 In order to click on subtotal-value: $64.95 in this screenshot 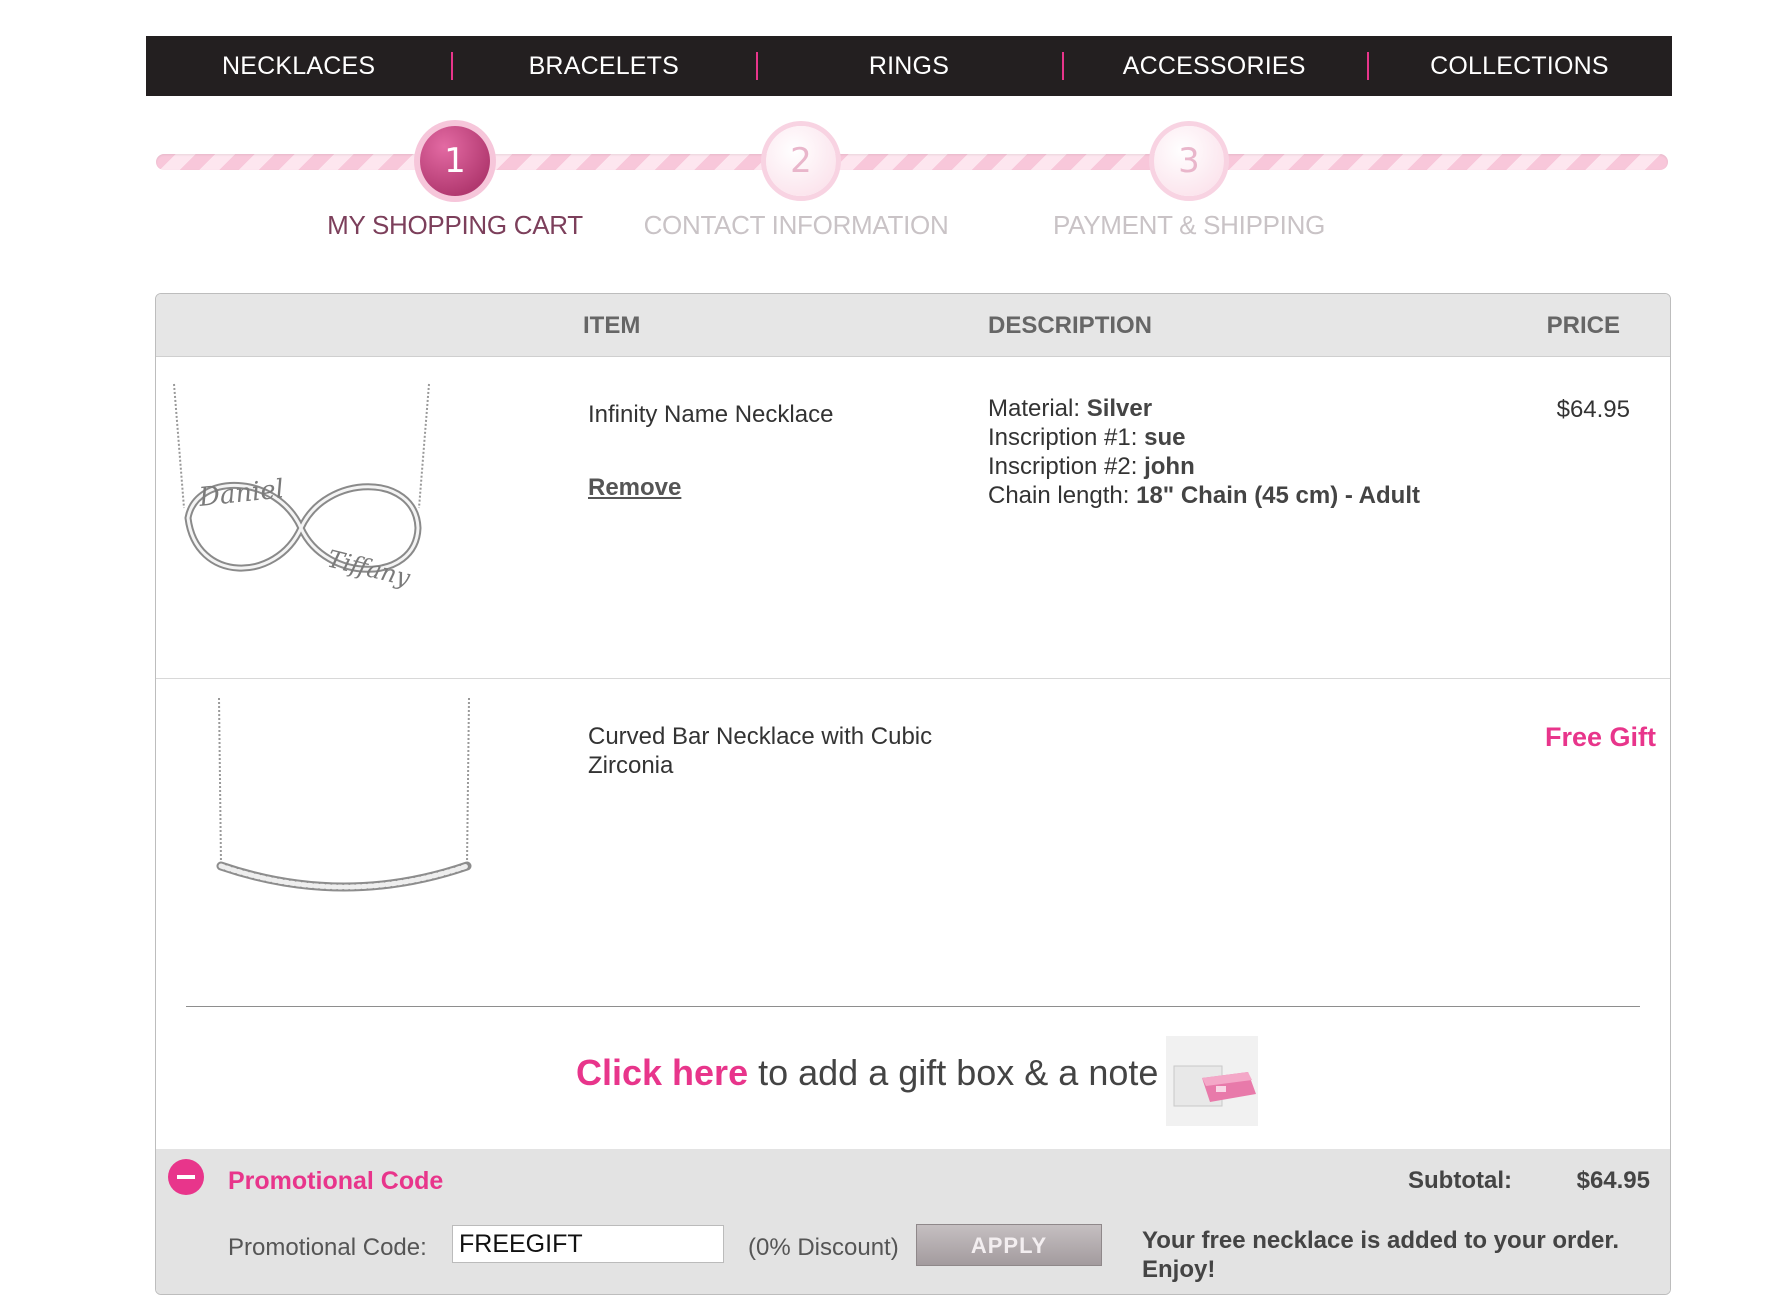, I will do `click(1613, 1180)`.